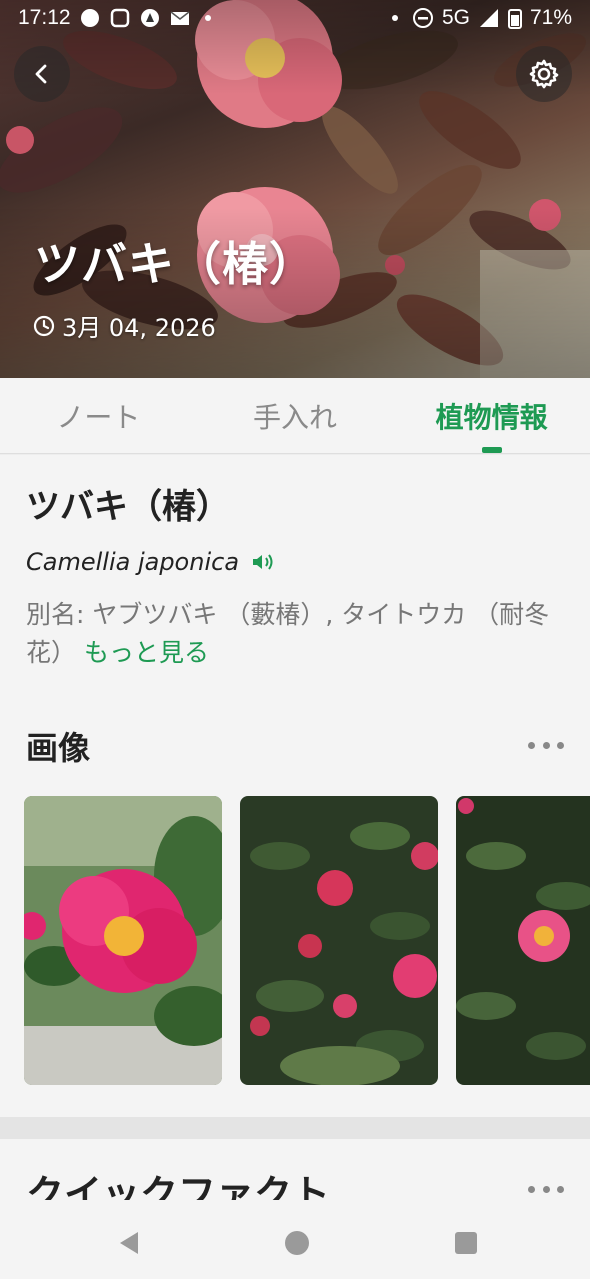 The width and height of the screenshot is (590, 1279). What do you see at coordinates (295, 562) in the screenshot?
I see `scientific-name-row: Camellia japonica` at bounding box center [295, 562].